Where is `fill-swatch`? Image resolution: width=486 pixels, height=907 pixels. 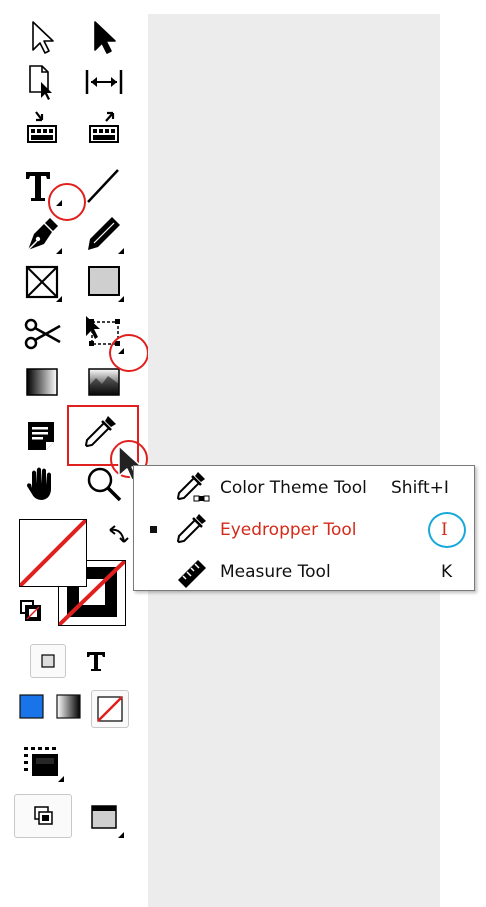
fill-swatch is located at coordinates (53, 553).